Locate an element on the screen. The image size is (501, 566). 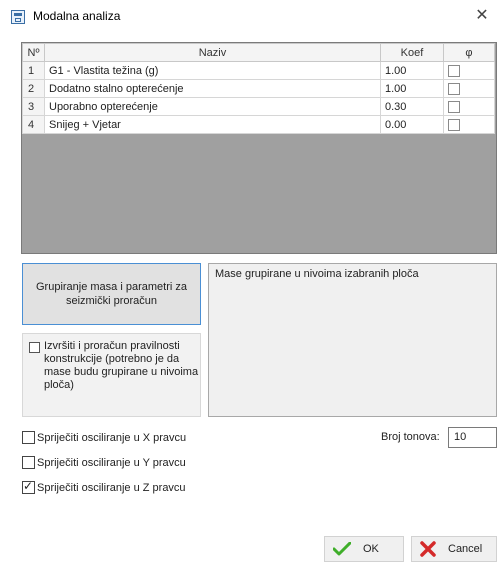
prevent-x-label: Spriječiti osciliranje u X pravcu is located at coordinates (112, 438).